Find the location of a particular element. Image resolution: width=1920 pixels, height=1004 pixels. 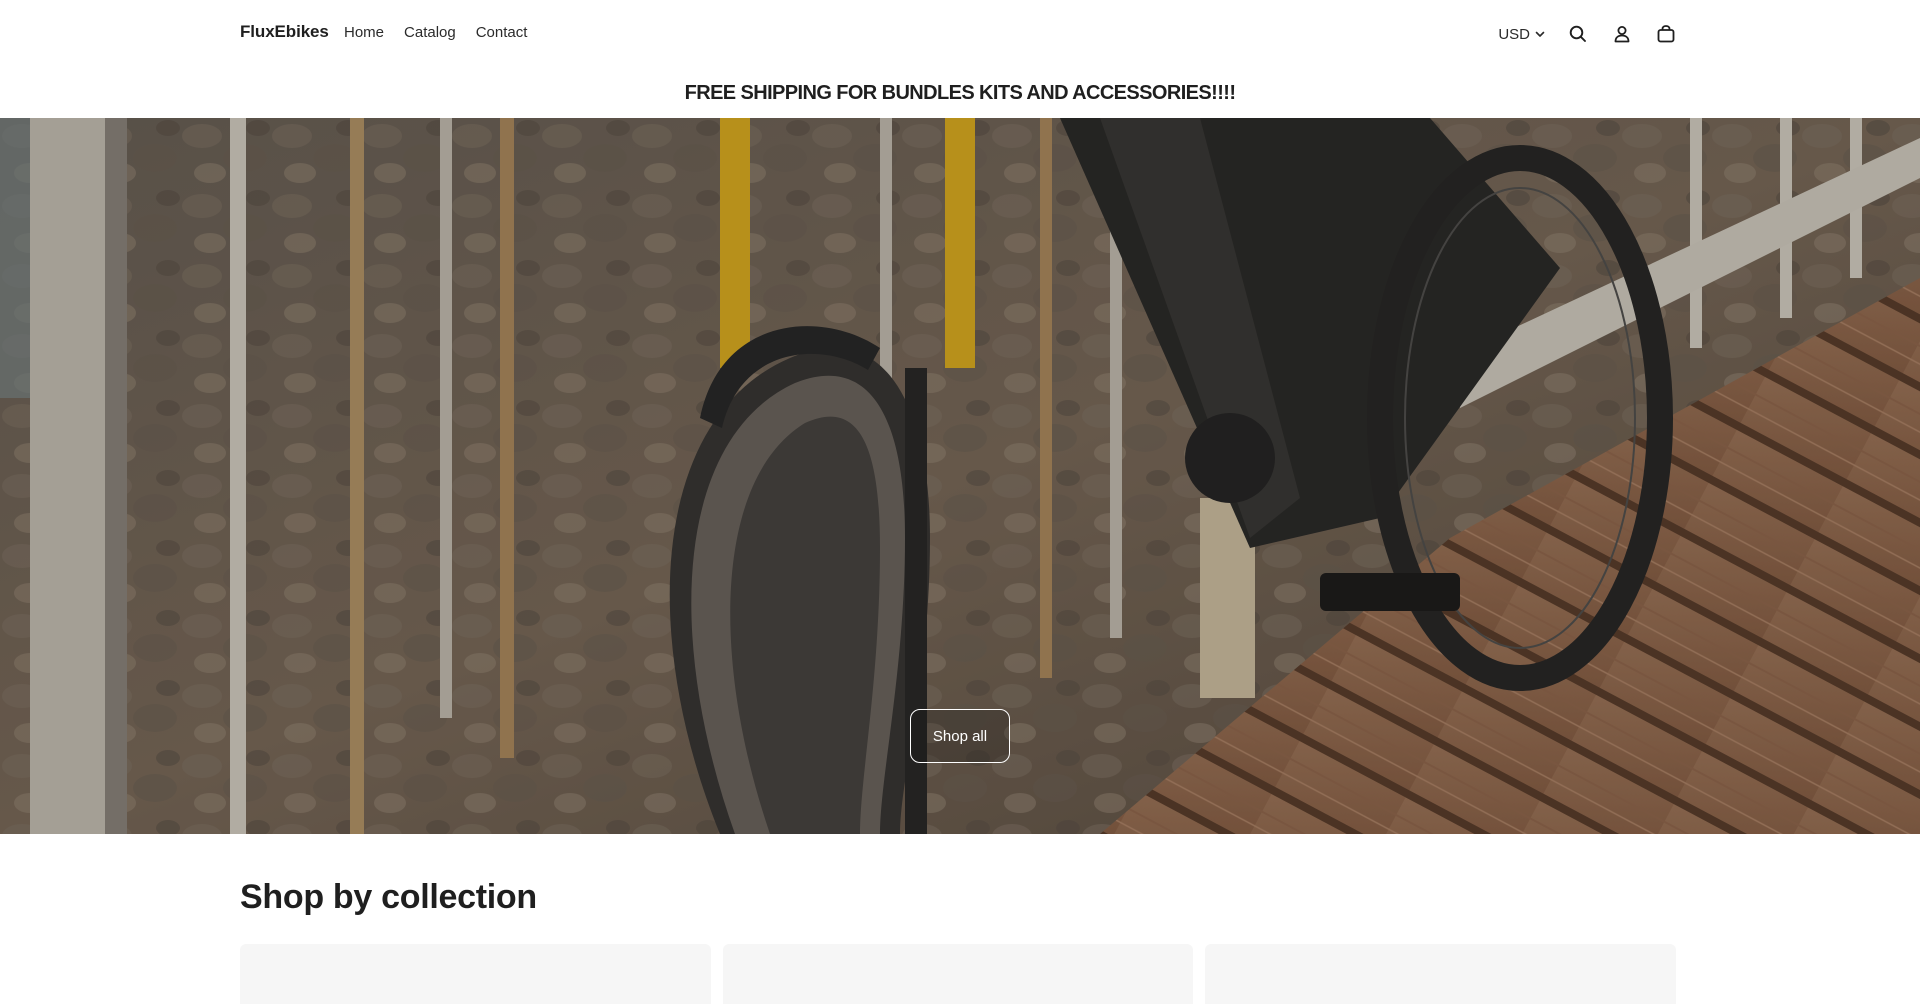

cart-icon is located at coordinates (1666, 34).